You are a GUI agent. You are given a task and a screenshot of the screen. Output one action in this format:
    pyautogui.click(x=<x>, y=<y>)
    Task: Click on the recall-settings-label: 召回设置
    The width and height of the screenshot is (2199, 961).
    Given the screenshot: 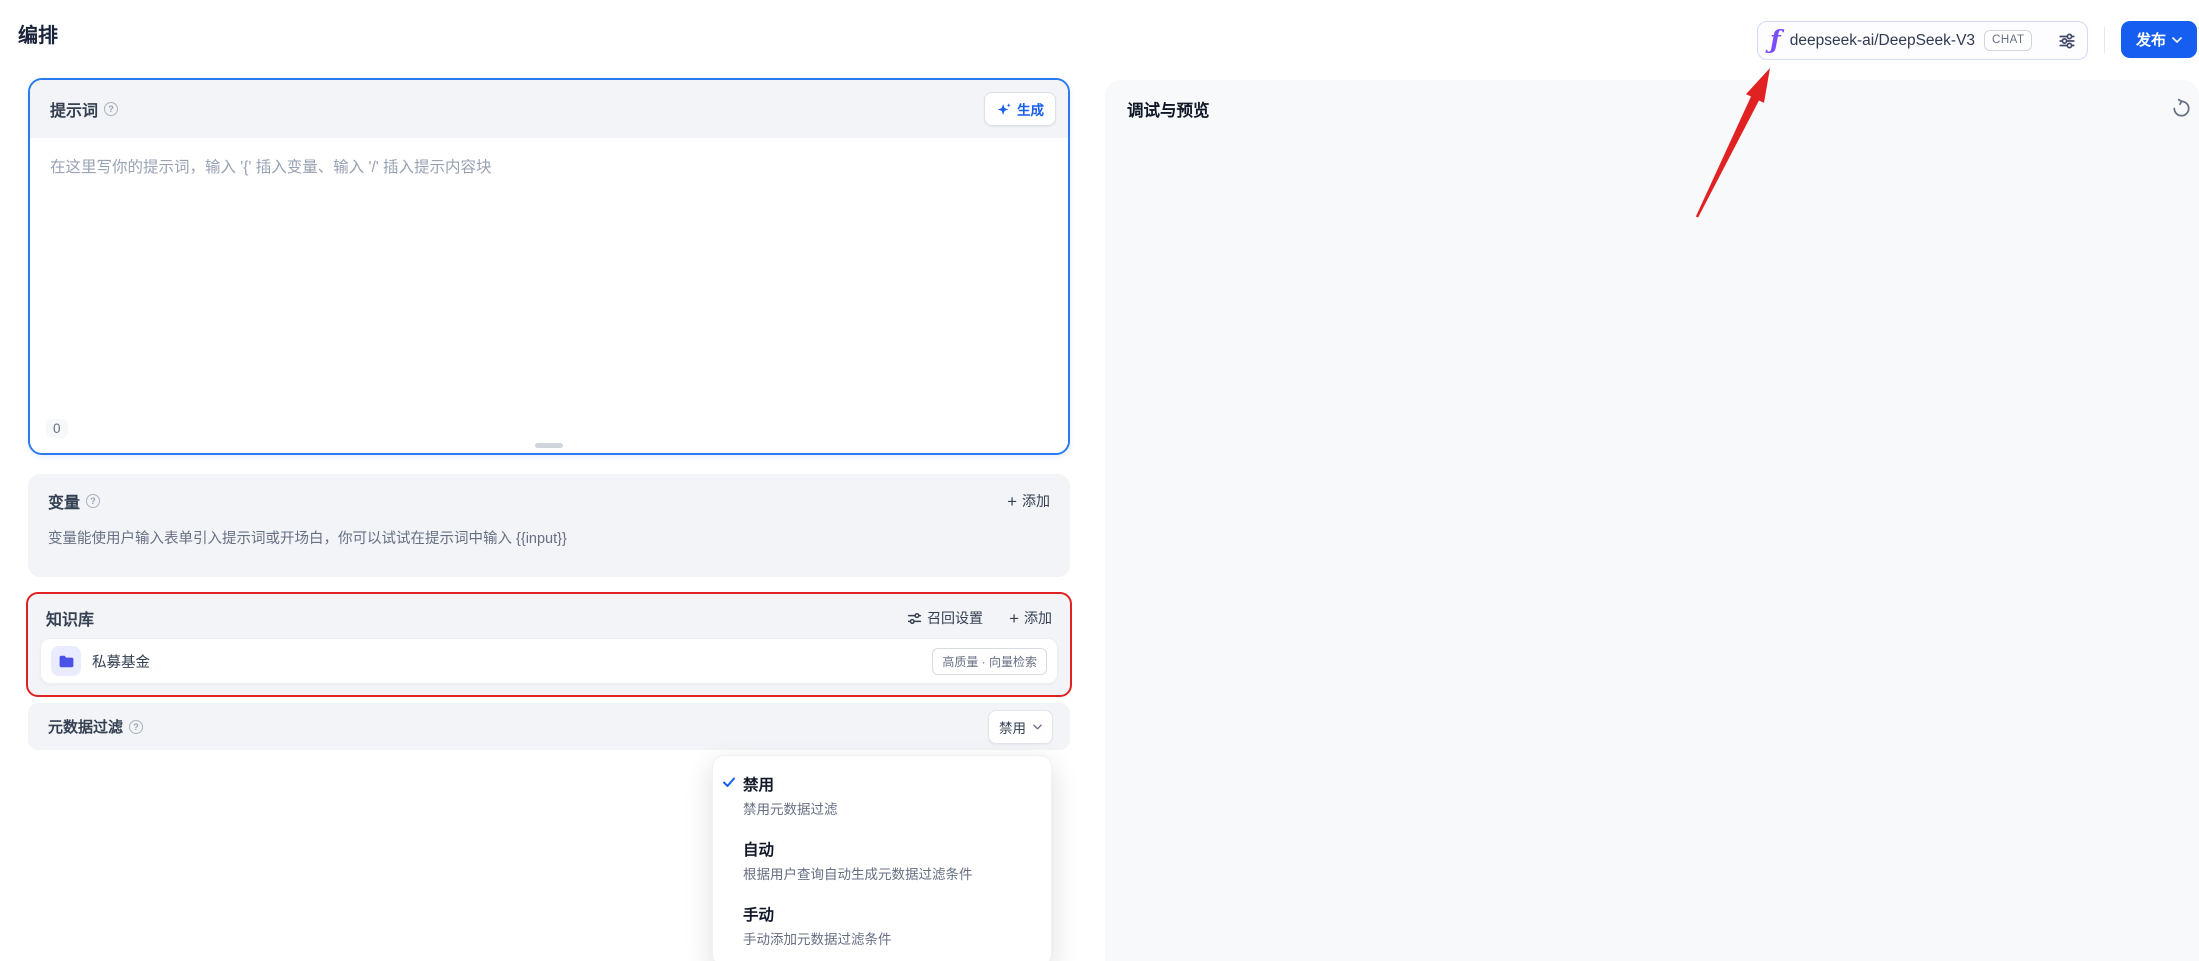 What is the action you would take?
    pyautogui.click(x=955, y=618)
    